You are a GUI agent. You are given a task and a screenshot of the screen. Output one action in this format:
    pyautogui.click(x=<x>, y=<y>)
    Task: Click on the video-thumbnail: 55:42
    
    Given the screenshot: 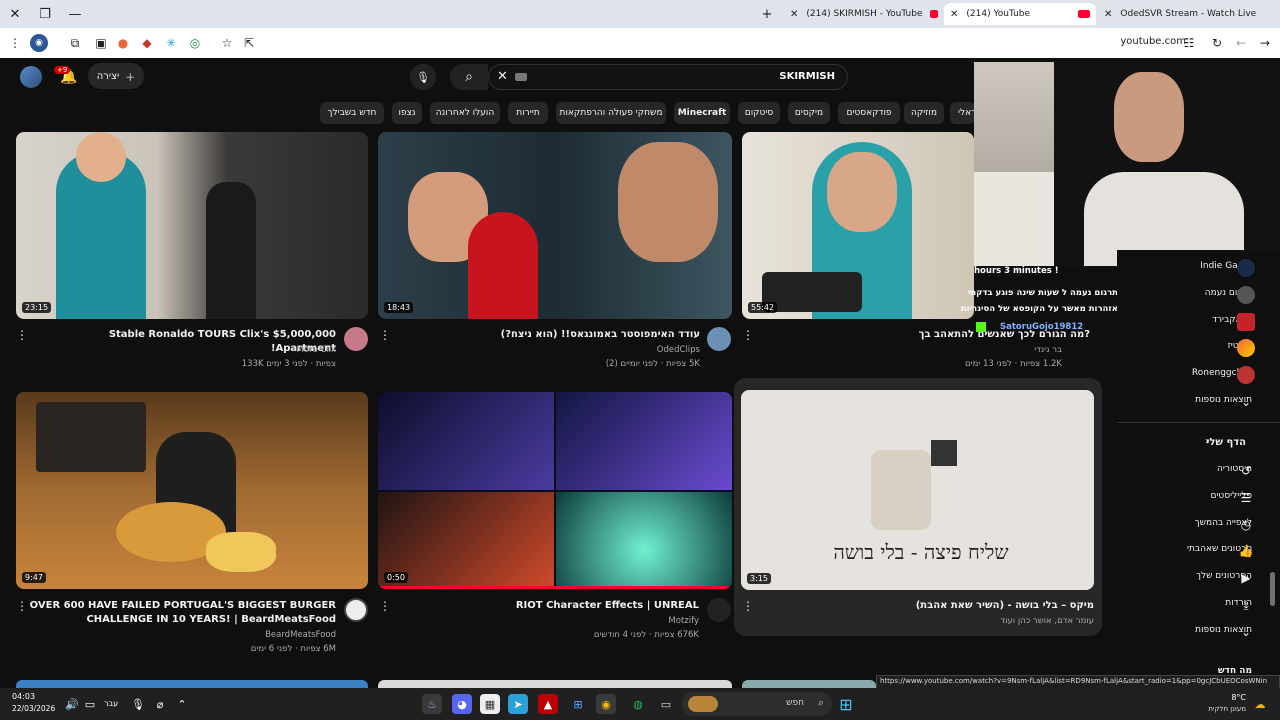 What is the action you would take?
    pyautogui.click(x=858, y=225)
    